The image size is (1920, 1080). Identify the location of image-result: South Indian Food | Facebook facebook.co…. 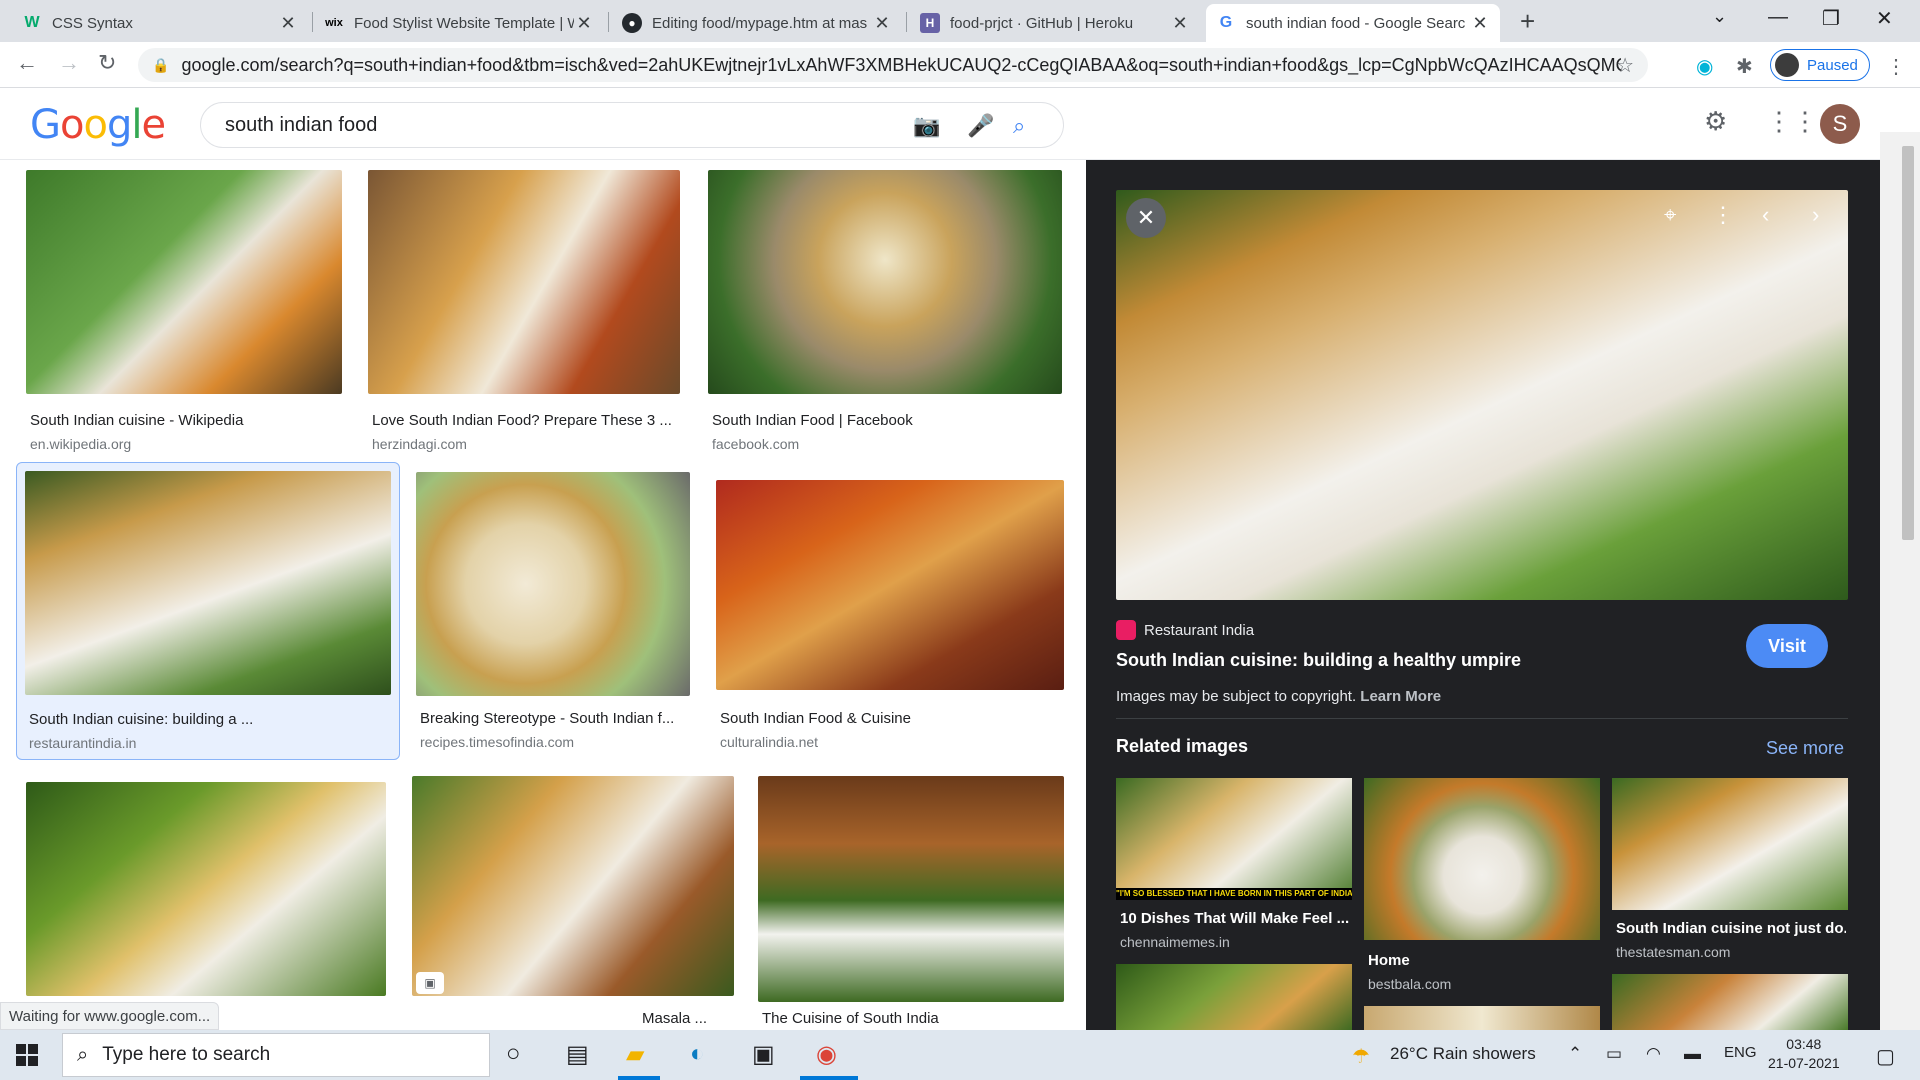
(885, 315).